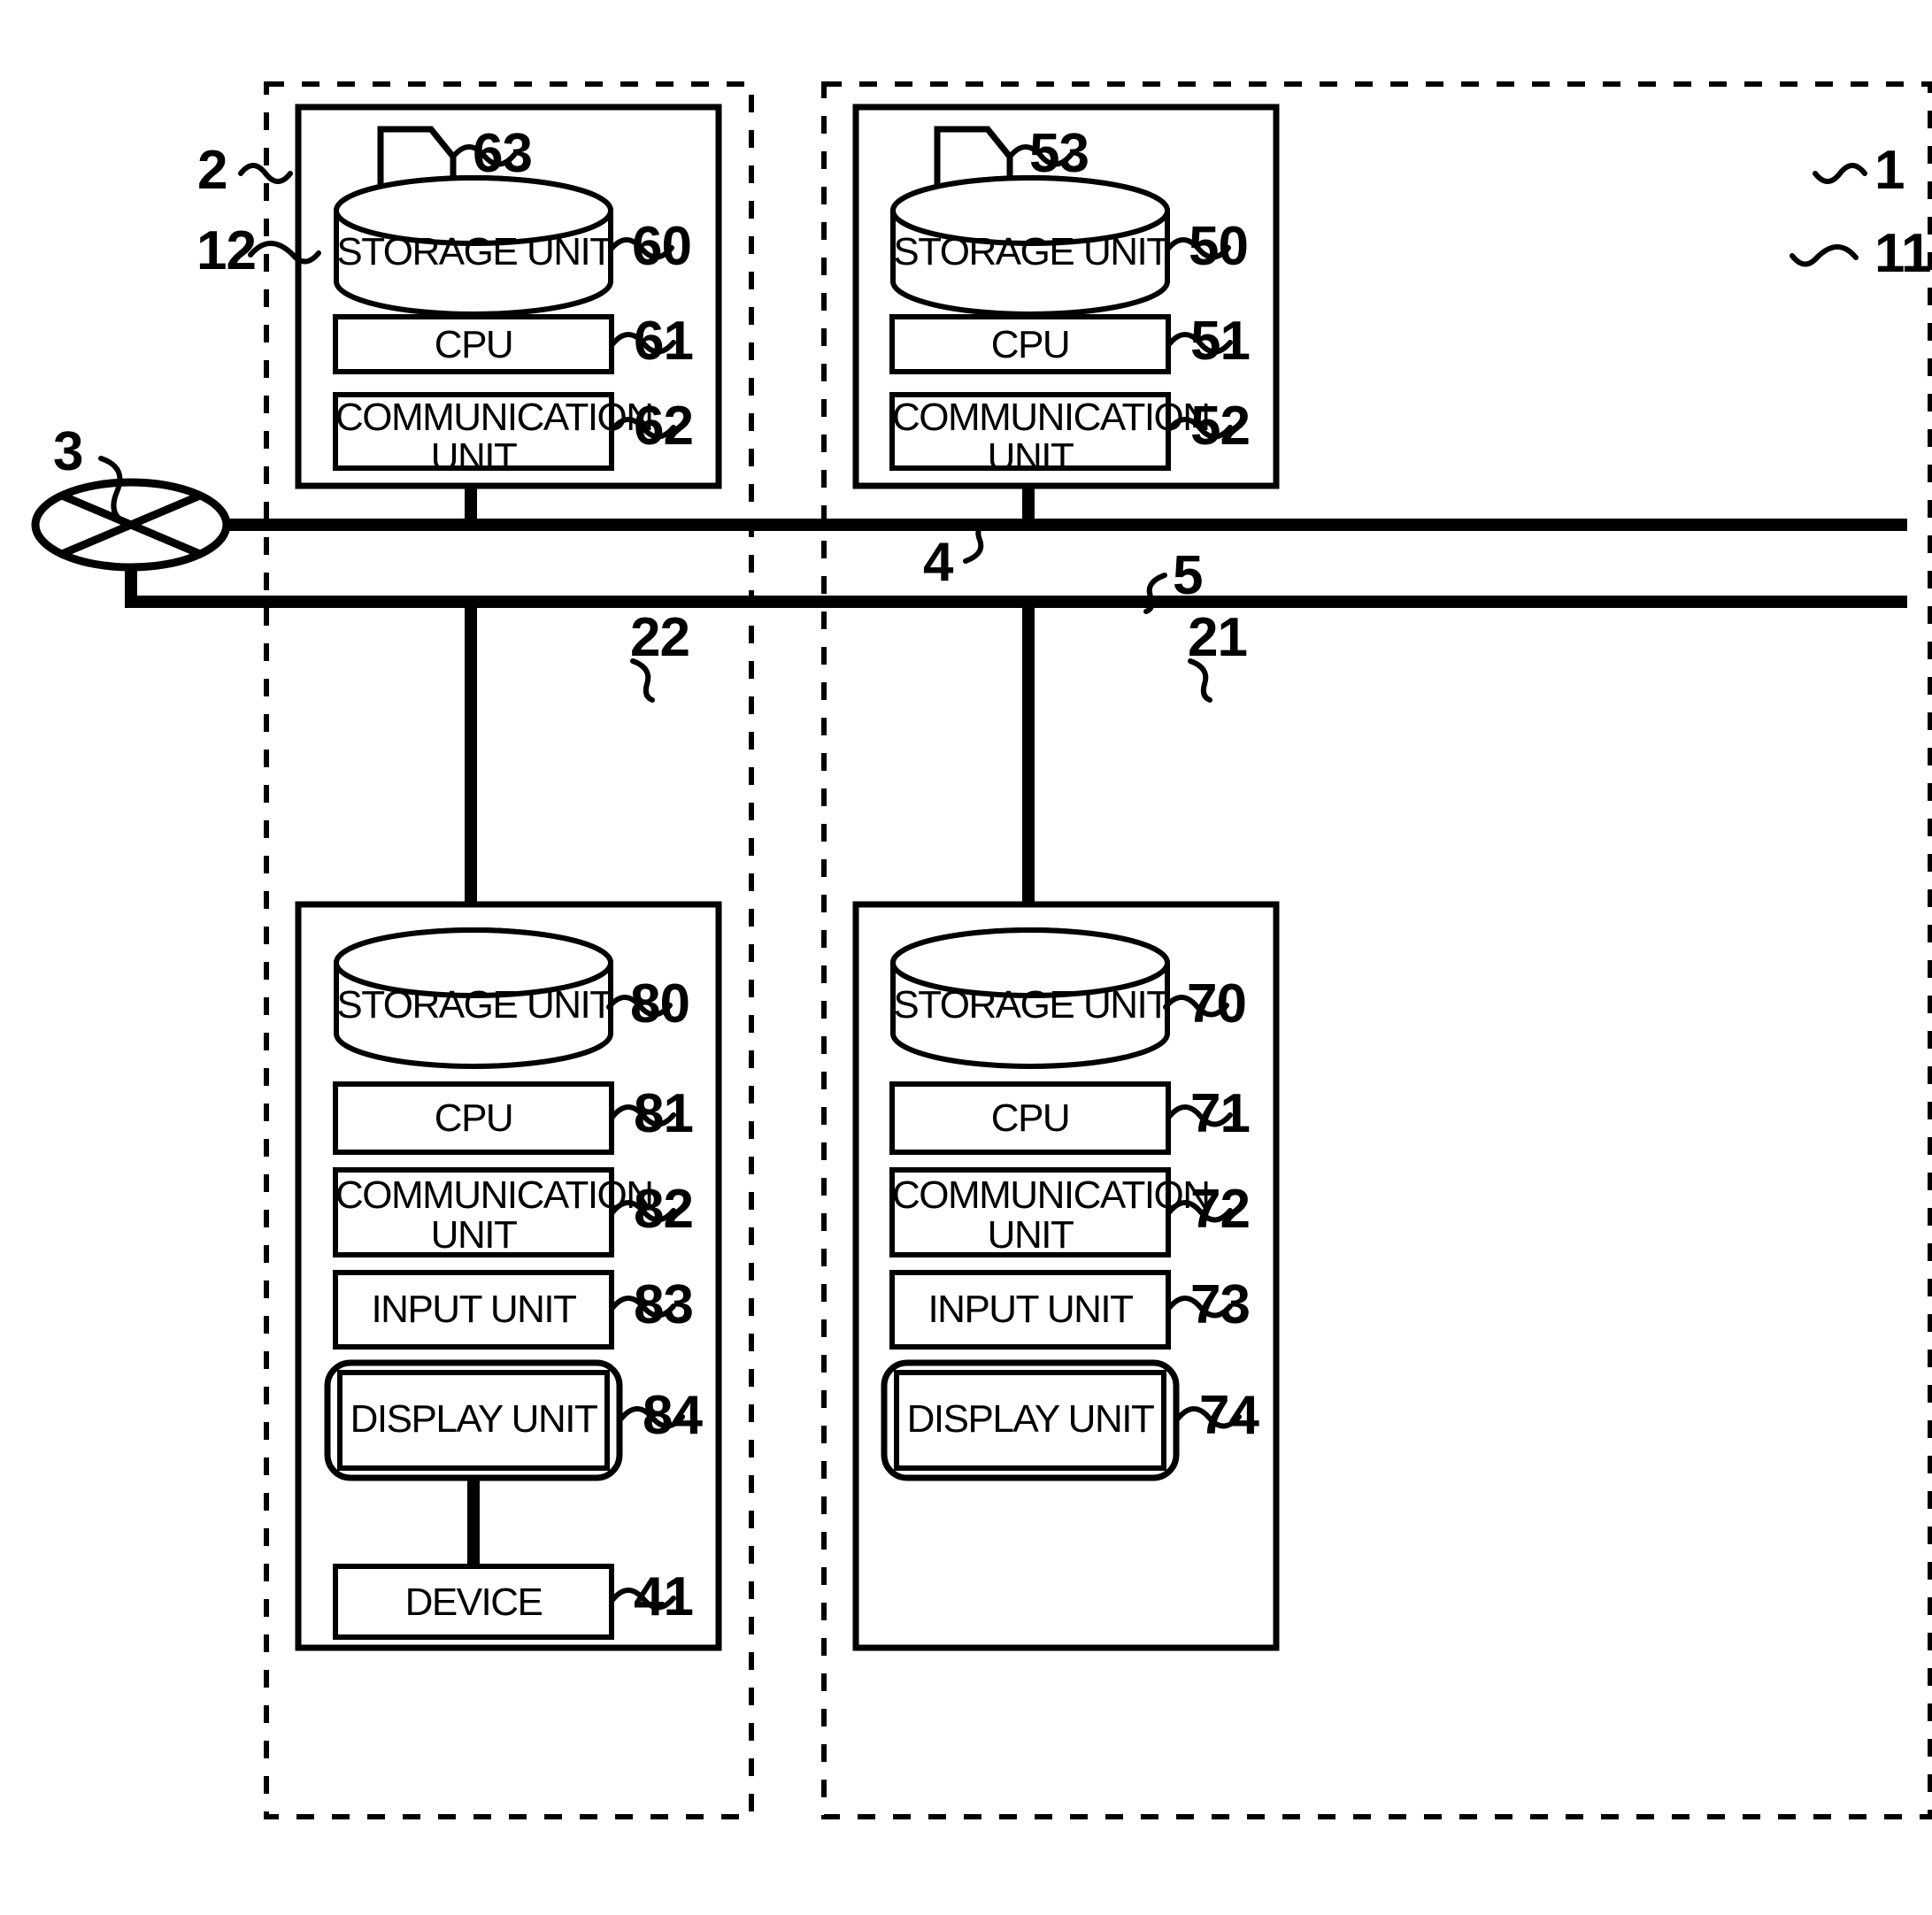  What do you see at coordinates (474, 1309) in the screenshot?
I see `input-unit-label-left-terminal: INPUT UNIT` at bounding box center [474, 1309].